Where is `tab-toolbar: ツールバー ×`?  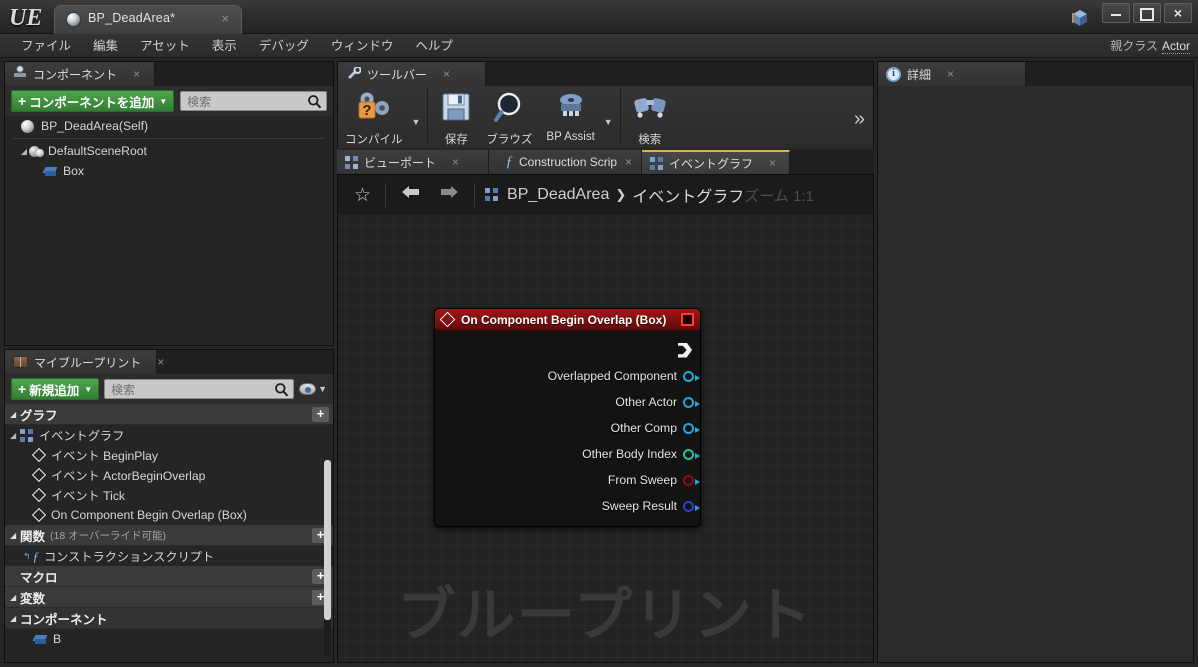 tab-toolbar: ツールバー × is located at coordinates (412, 74).